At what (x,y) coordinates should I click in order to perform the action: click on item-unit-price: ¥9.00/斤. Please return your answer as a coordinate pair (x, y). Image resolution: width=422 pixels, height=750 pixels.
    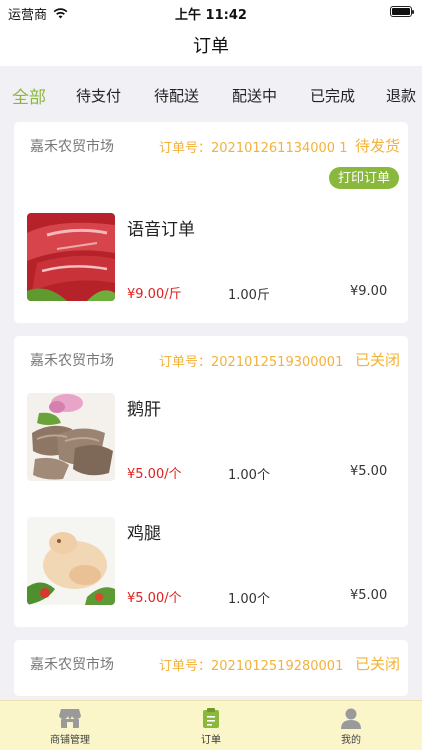
    Looking at the image, I should click on (154, 294).